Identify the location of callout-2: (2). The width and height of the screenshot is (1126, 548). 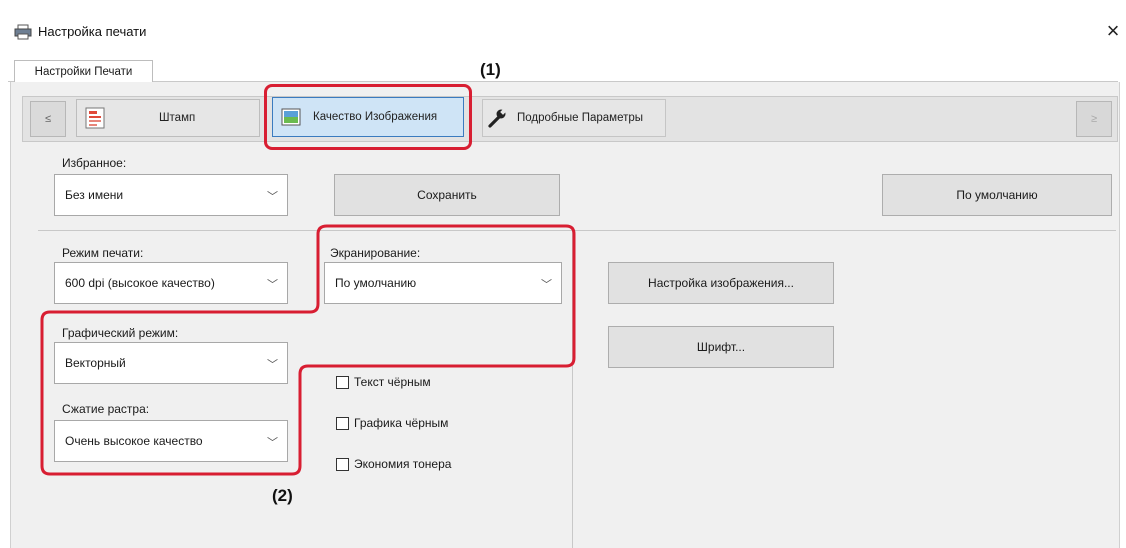
(282, 495).